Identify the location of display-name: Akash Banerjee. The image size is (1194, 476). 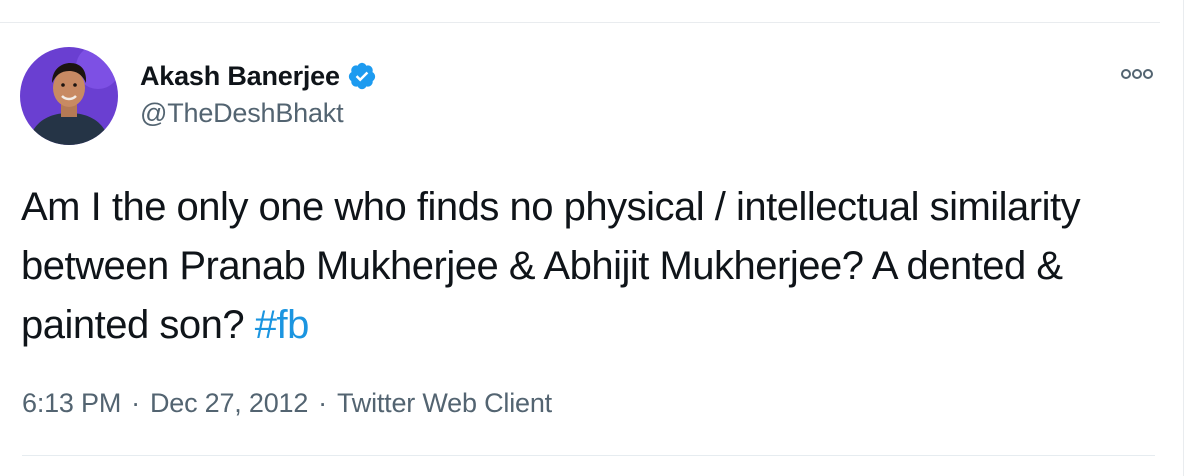
(240, 76).